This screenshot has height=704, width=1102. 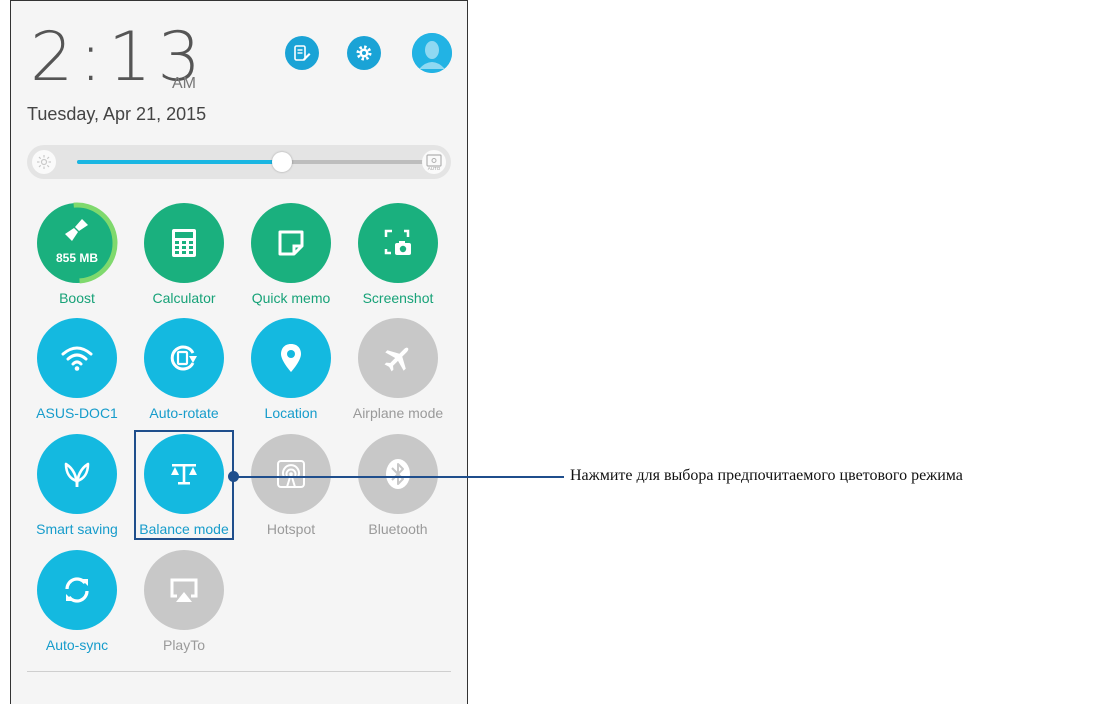 I want to click on broom-icon, so click(x=76, y=230).